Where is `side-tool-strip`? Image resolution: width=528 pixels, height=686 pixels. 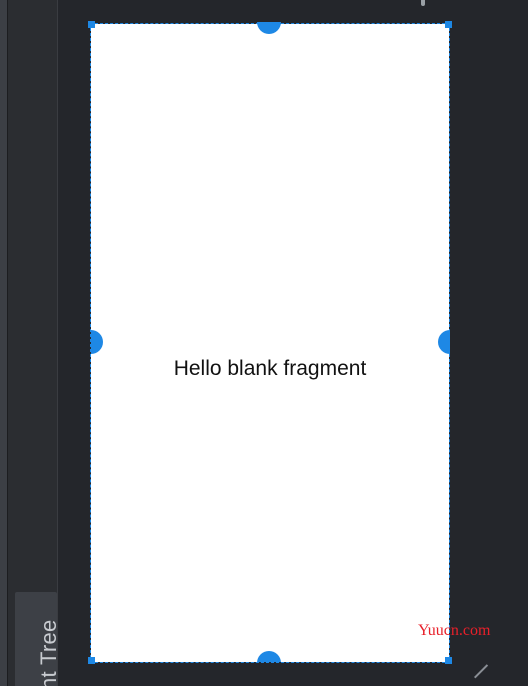
side-tool-strip is located at coordinates (33, 343).